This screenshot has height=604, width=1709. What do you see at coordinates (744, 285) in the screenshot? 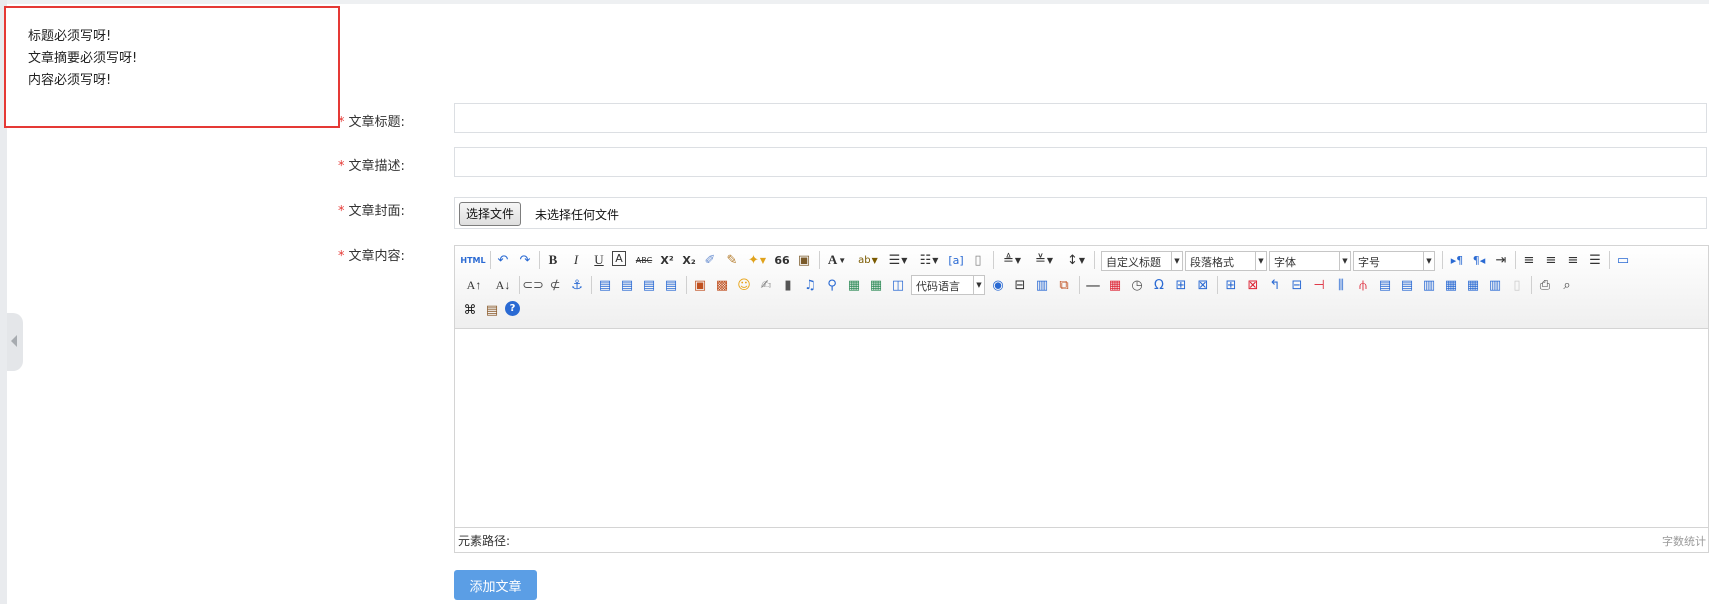
I see `emotion-icon: ☺` at bounding box center [744, 285].